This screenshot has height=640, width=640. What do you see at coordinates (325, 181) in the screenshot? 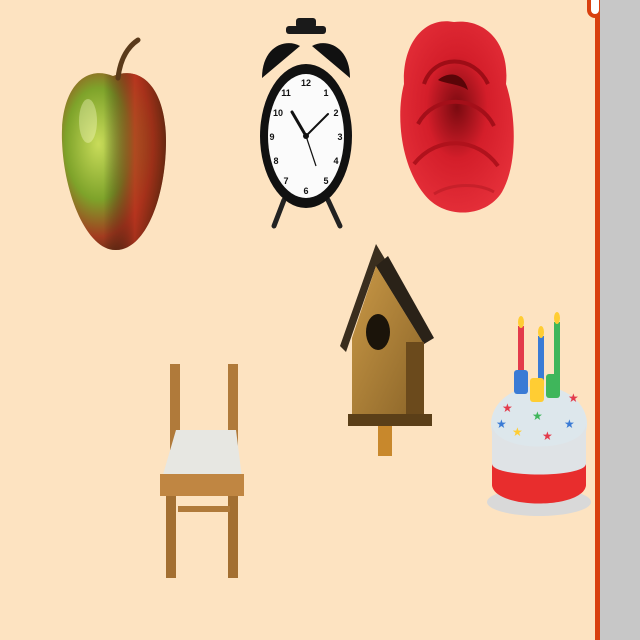
I see `svg-text: 5` at bounding box center [325, 181].